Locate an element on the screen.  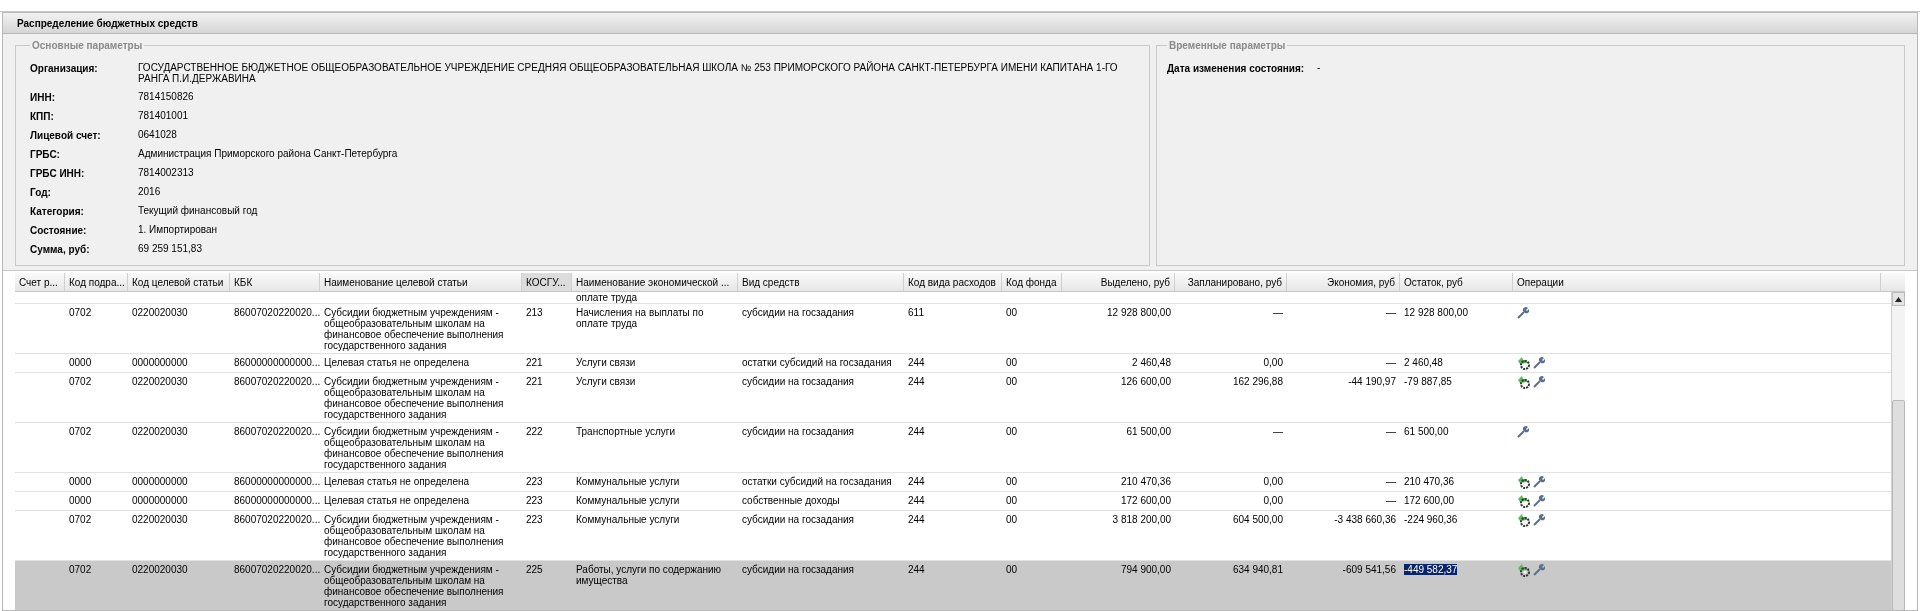
column-header: Код фонда is located at coordinates (1032, 282).